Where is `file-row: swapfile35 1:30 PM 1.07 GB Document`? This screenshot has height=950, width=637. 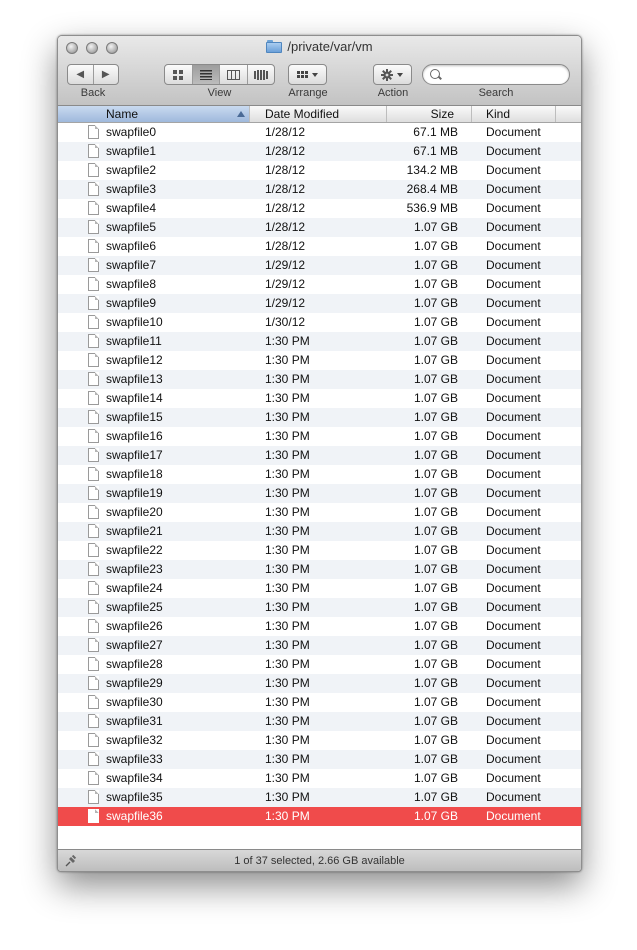
file-row: swapfile35 1:30 PM 1.07 GB Document is located at coordinates (319, 797).